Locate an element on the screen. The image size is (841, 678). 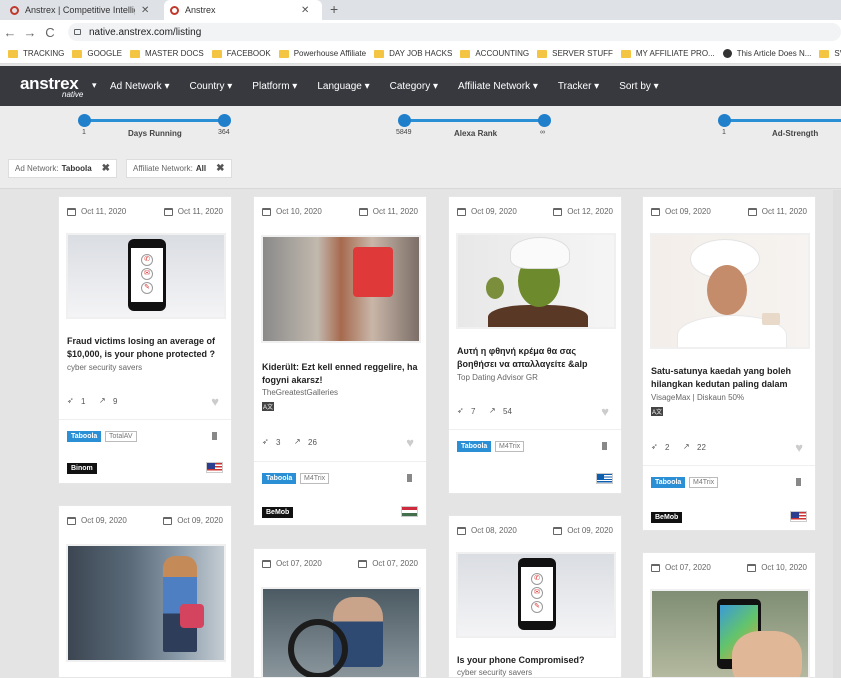
bookmark-tracking: TRACKING is located at coordinates (36, 53).